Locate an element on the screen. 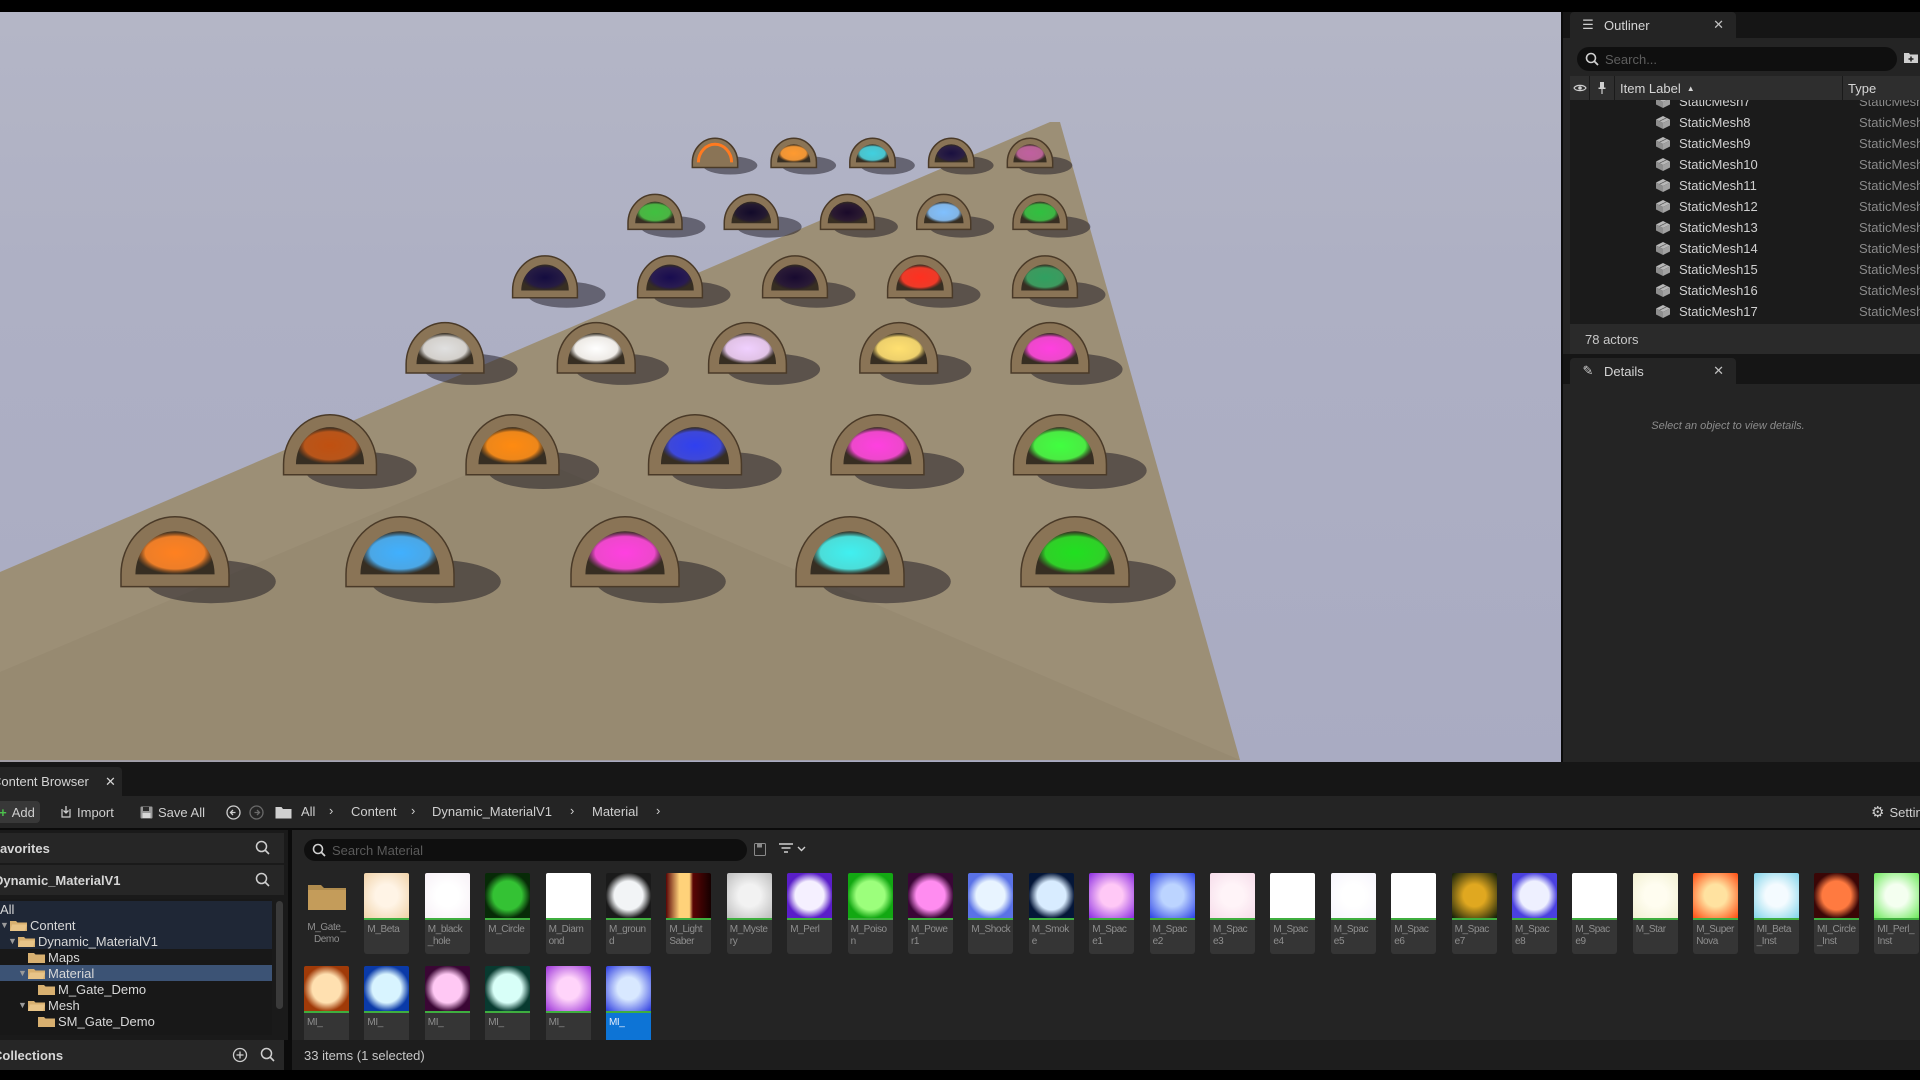  asset-tile: MI_Beta_Inst is located at coordinates (1777, 913).